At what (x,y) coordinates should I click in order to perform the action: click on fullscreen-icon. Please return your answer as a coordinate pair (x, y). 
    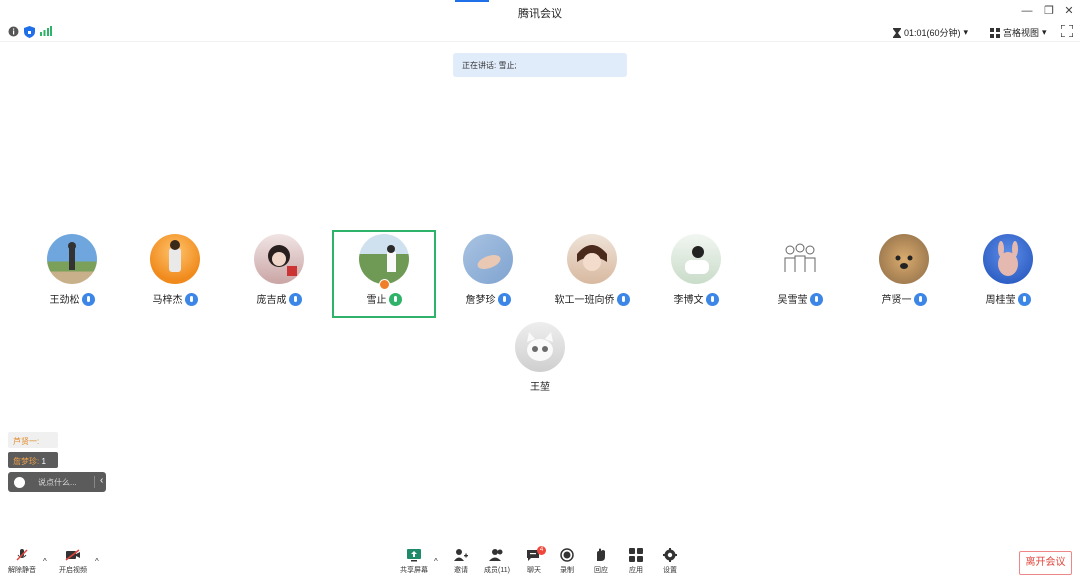
    Looking at the image, I should click on (1067, 31).